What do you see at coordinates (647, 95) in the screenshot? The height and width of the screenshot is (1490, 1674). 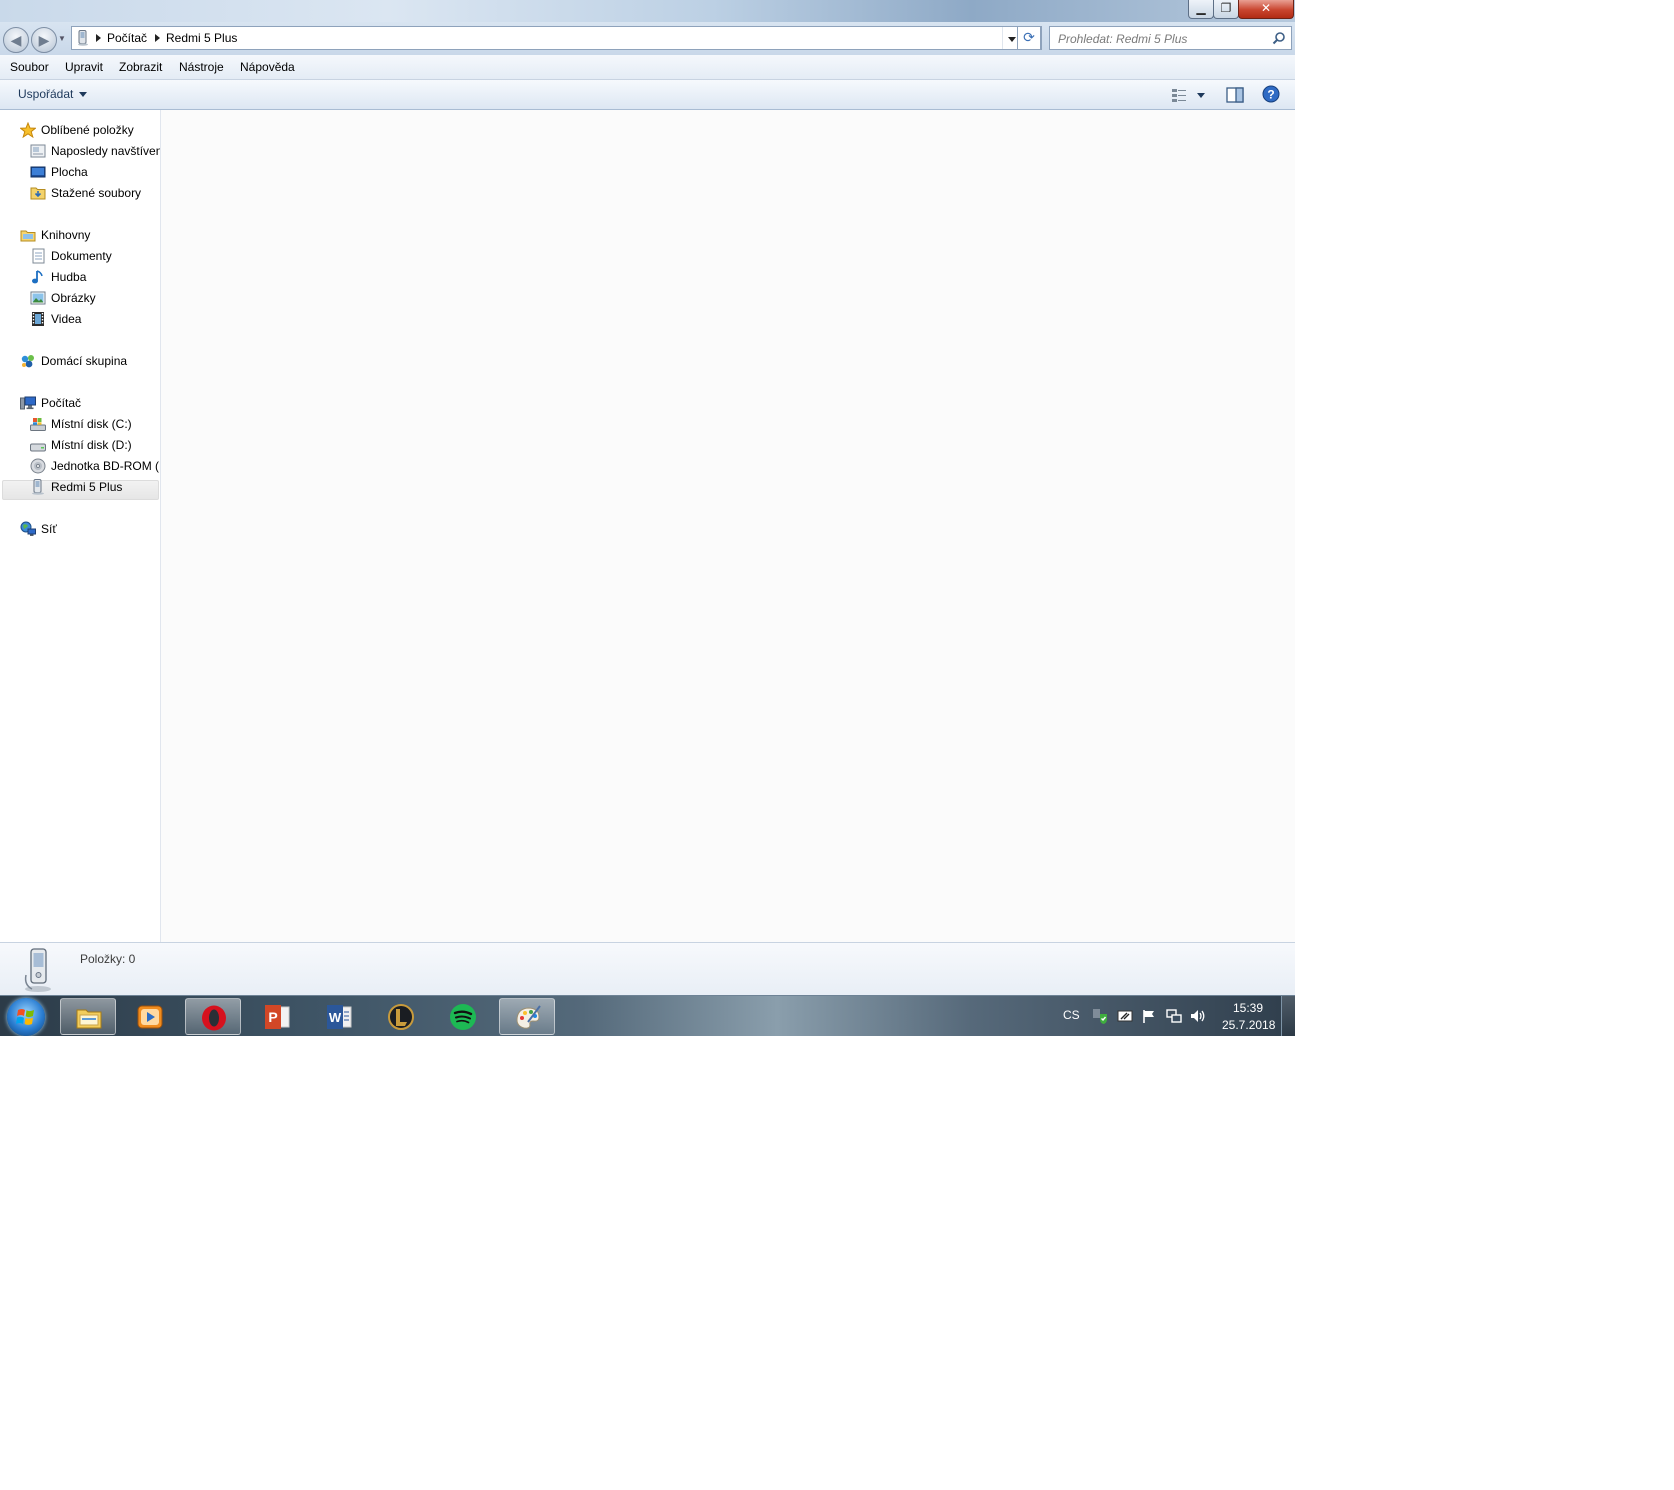 I see `command-bar: Uspořádat ?` at bounding box center [647, 95].